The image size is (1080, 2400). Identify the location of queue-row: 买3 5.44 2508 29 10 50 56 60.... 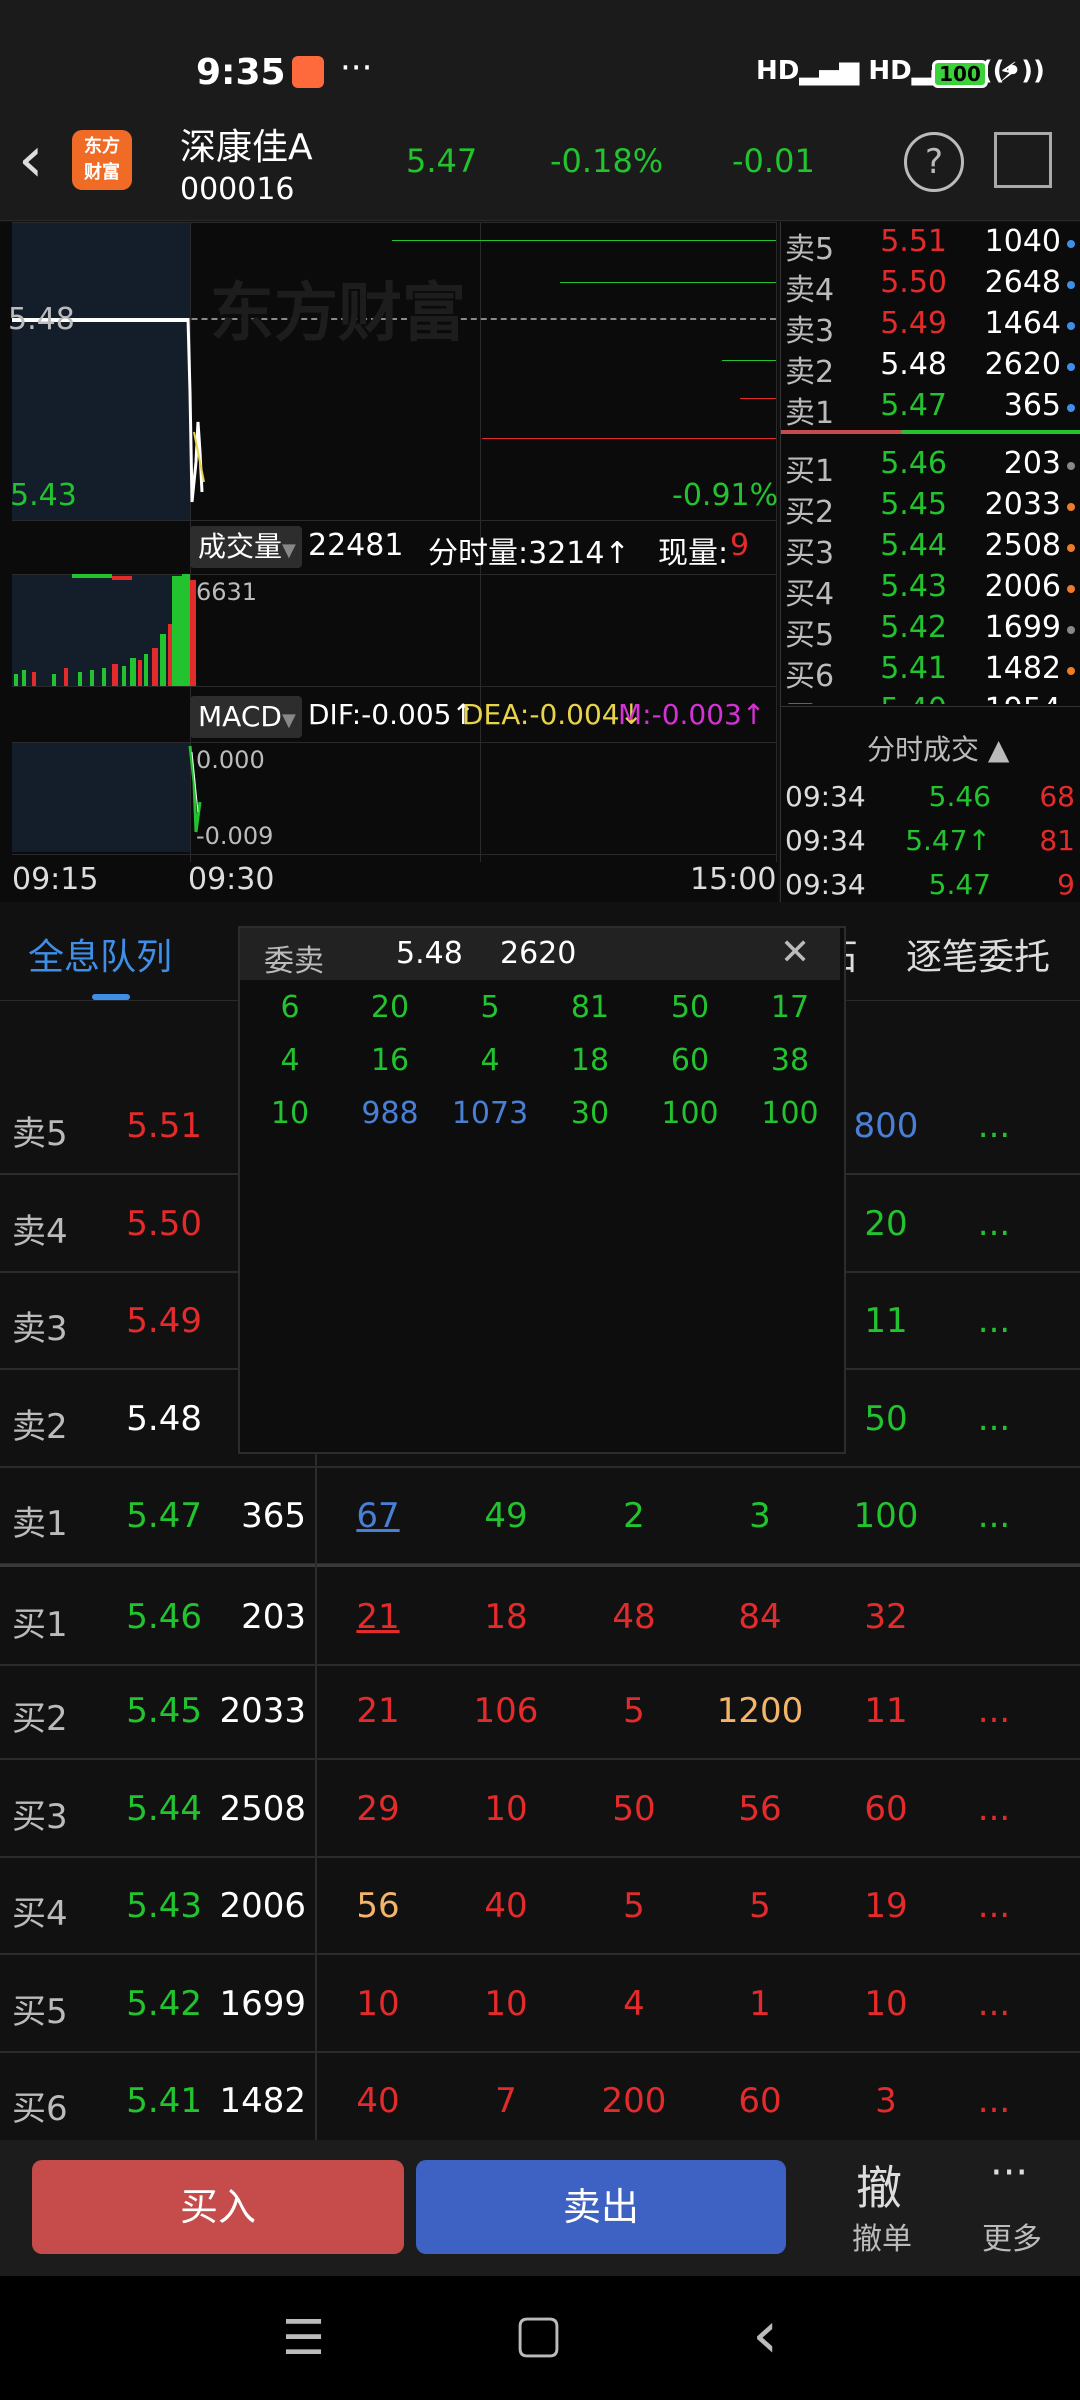
(540, 1808).